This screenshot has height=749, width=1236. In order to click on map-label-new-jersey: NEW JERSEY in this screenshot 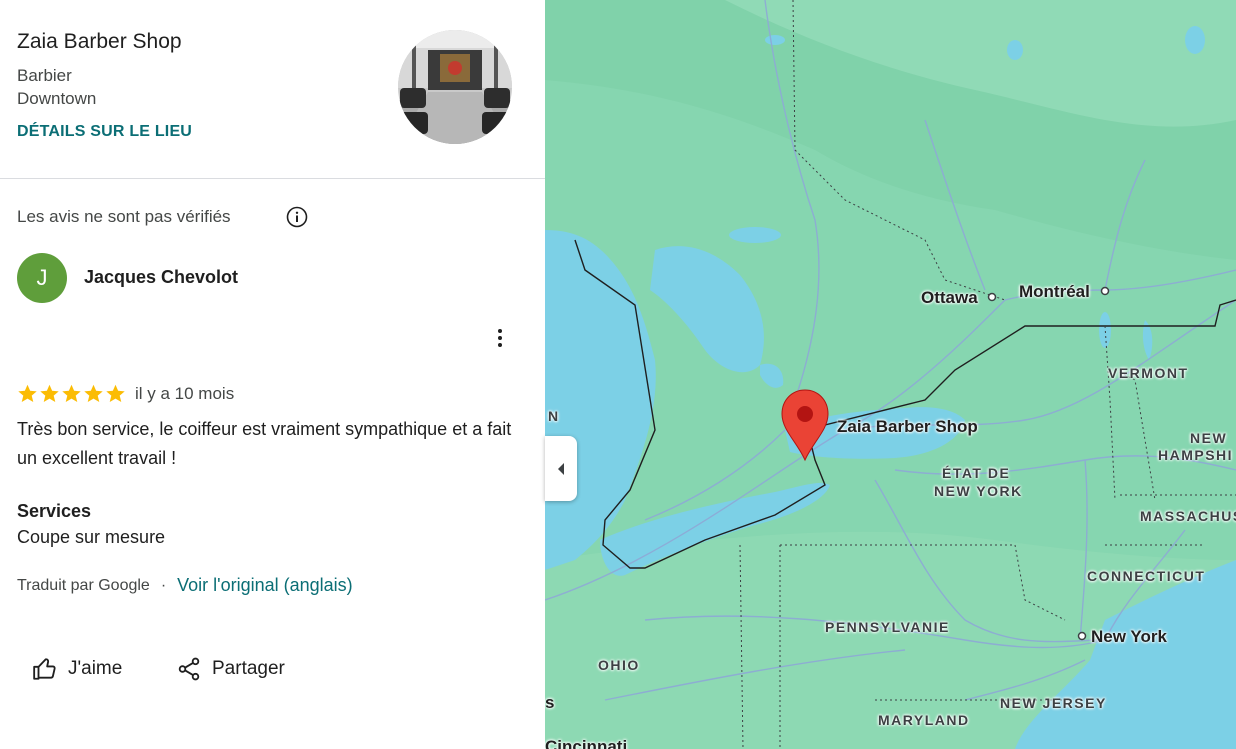, I will do `click(1053, 703)`.